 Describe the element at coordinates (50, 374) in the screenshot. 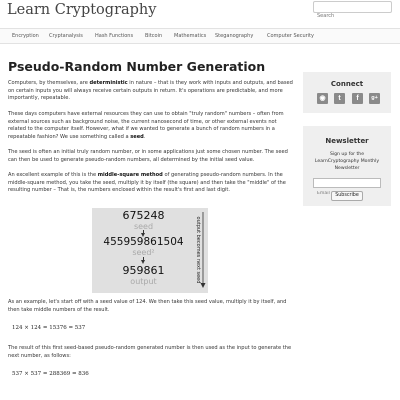

I see `equation-2: 537 × 537 = 288369 = 836` at that location.